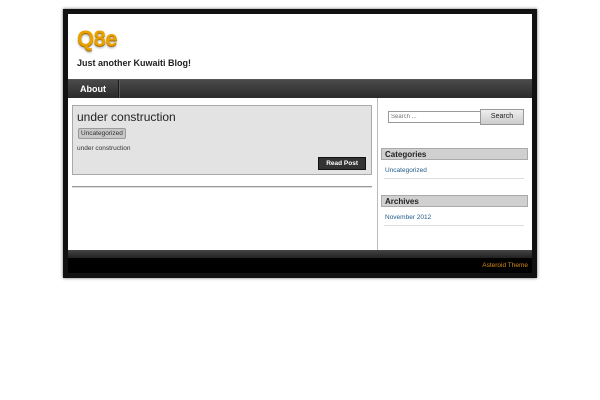 This screenshot has height=400, width=600. What do you see at coordinates (126, 117) in the screenshot?
I see `post-title: under construction` at bounding box center [126, 117].